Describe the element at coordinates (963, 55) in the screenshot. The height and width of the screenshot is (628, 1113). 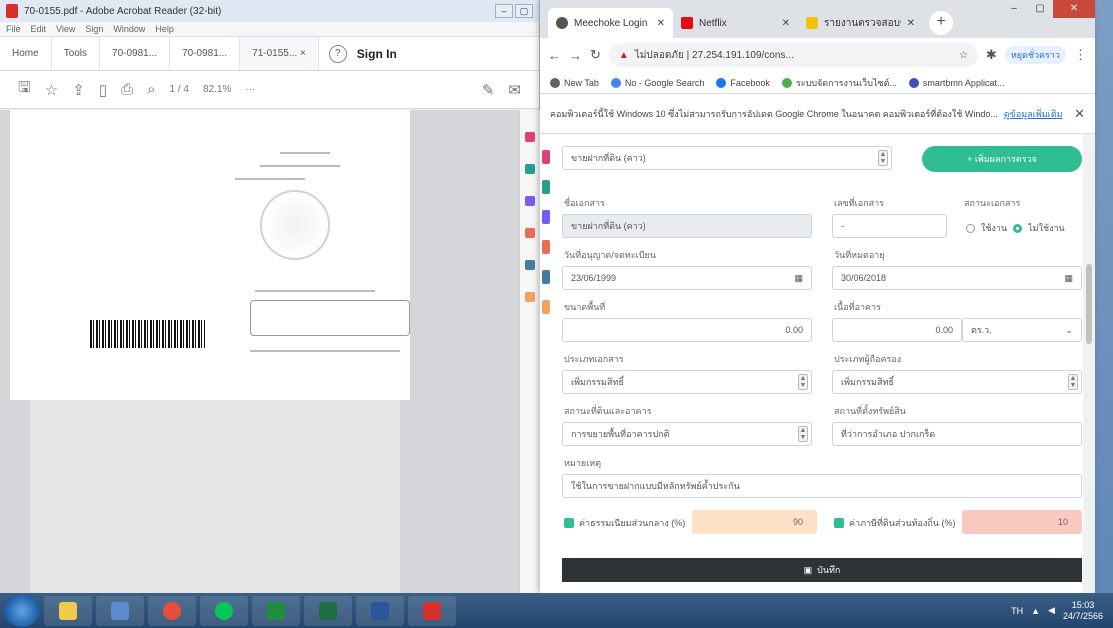
I see `bookmark-star-icon: ☆` at that location.